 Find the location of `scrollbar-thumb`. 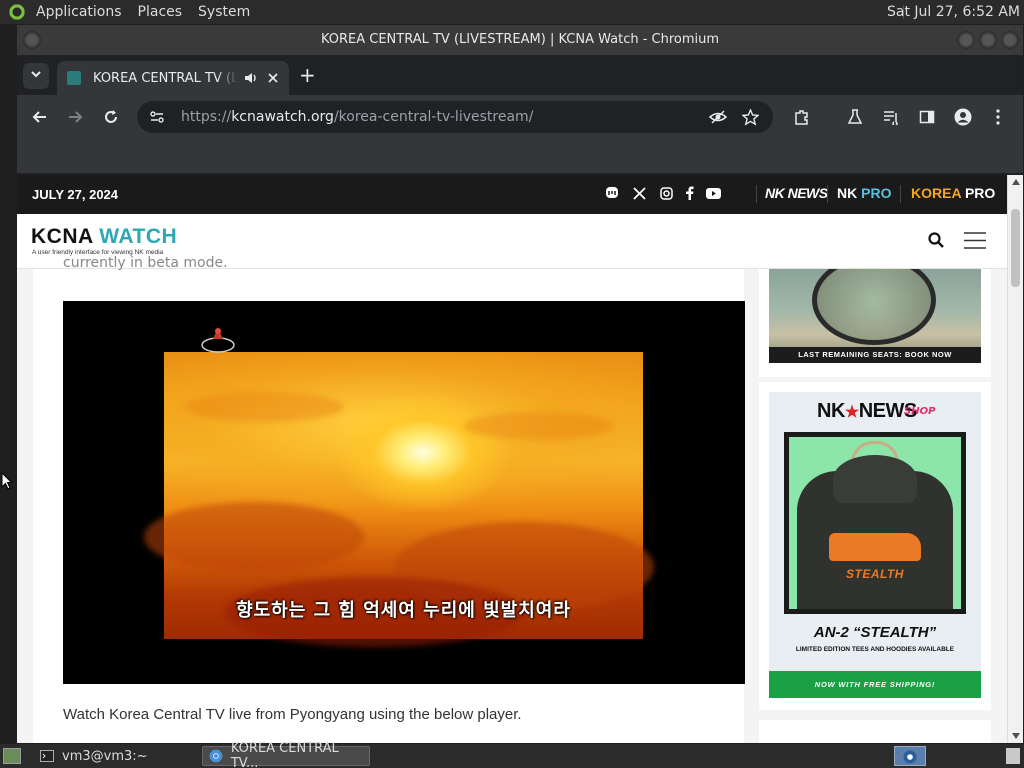

scrollbar-thumb is located at coordinates (1015, 248).